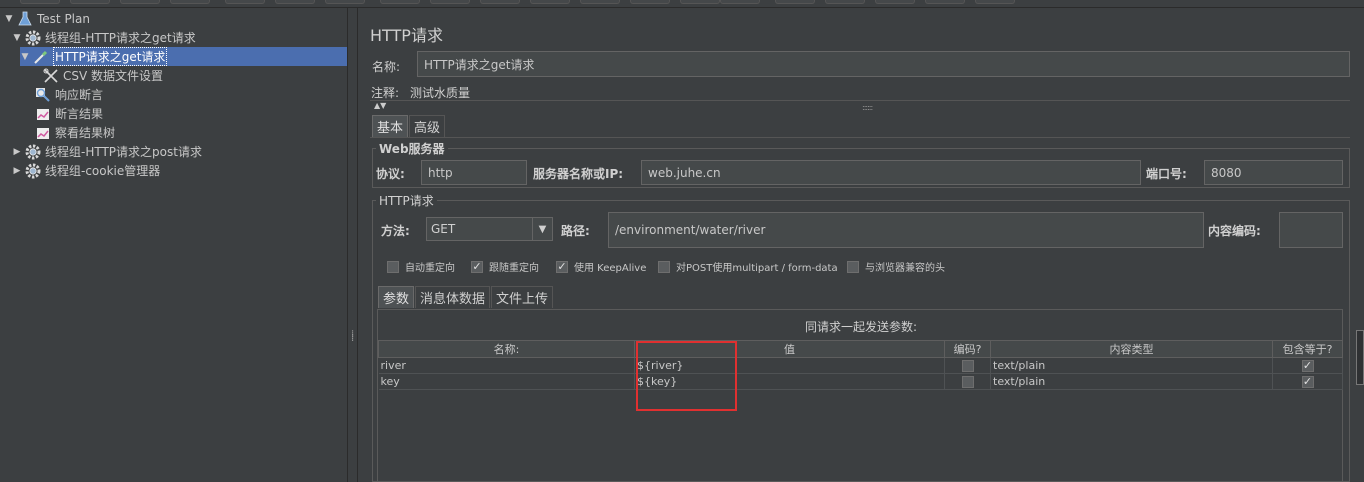  I want to click on tree-item-http-get: ▼ HTTP请求之get请求, so click(183, 56).